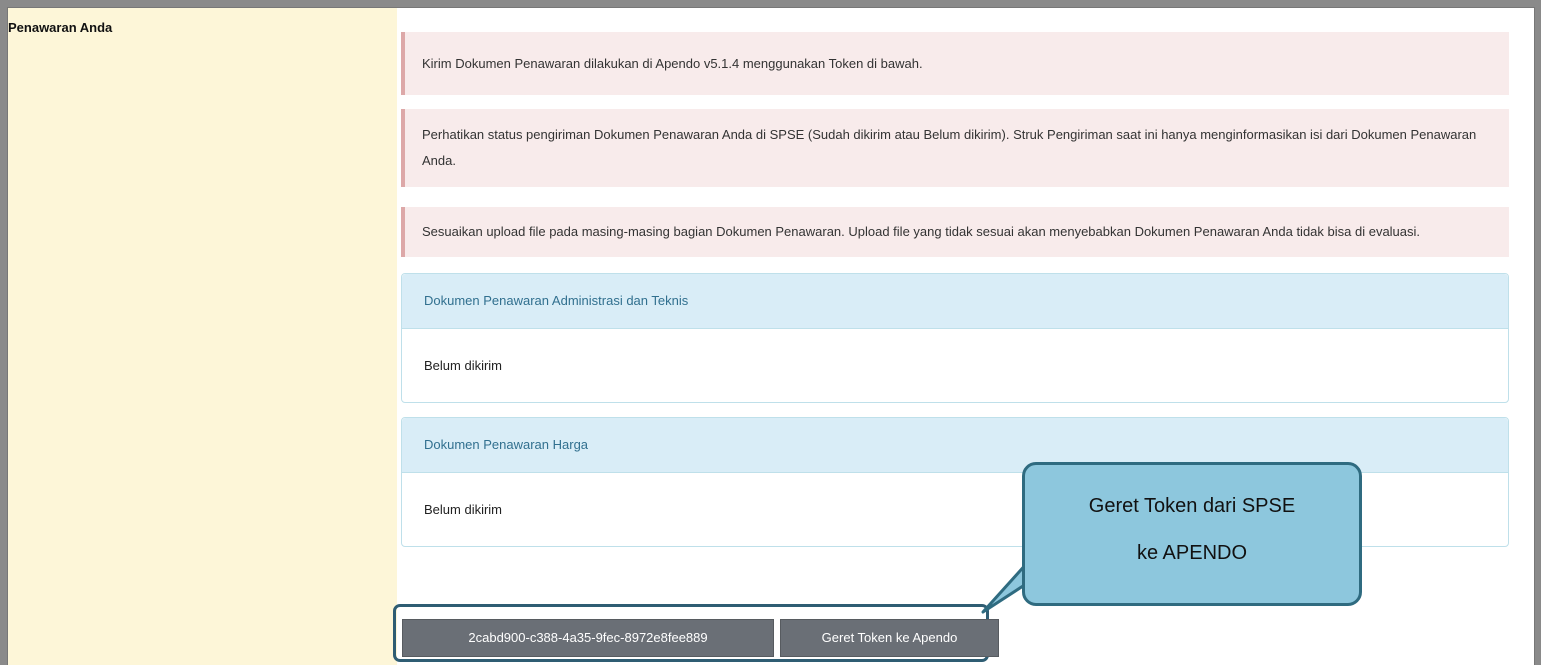 The width and height of the screenshot is (1541, 665). I want to click on callout-line-2: ke APENDO, so click(1192, 553).